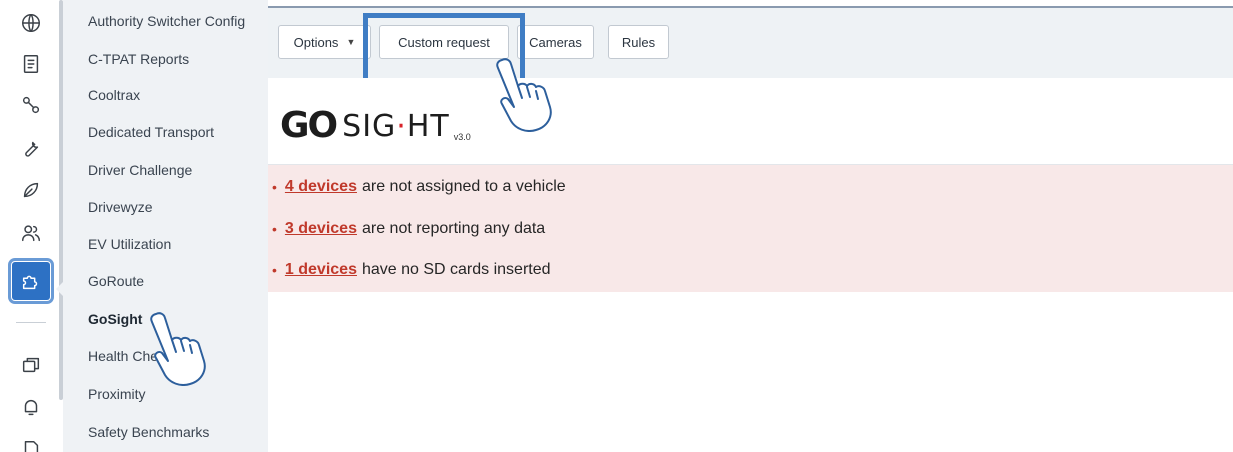 This screenshot has height=452, width=1233. Describe the element at coordinates (309, 125) in the screenshot. I see `logo-go: GO` at that location.